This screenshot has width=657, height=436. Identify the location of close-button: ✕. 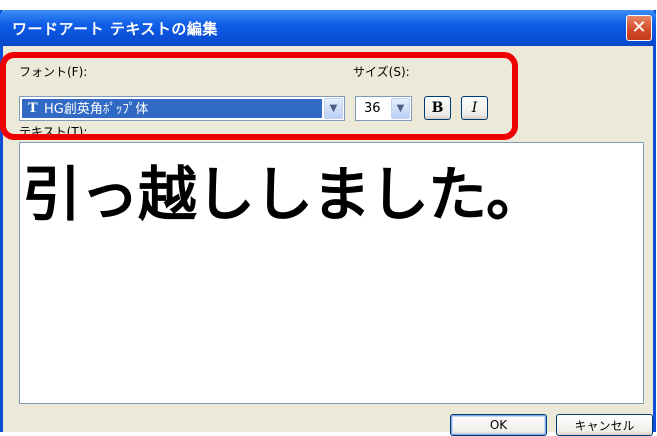
(639, 28).